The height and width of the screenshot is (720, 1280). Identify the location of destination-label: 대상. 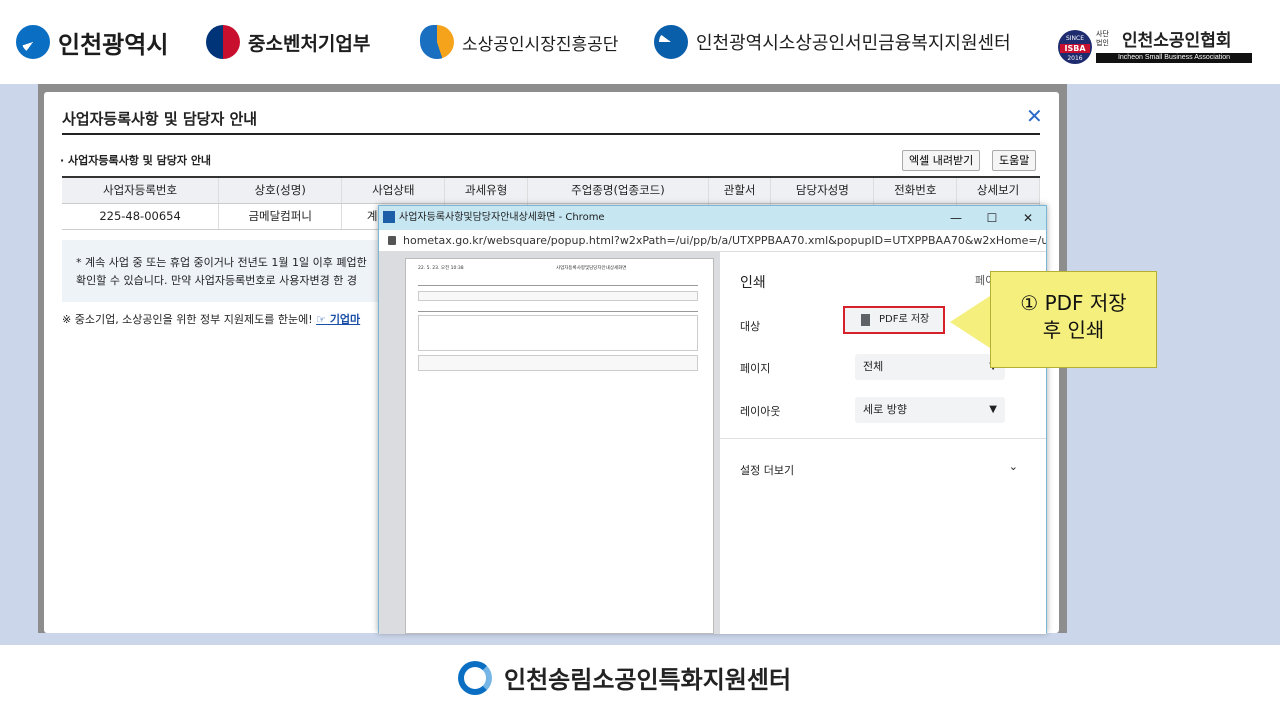
(750, 326).